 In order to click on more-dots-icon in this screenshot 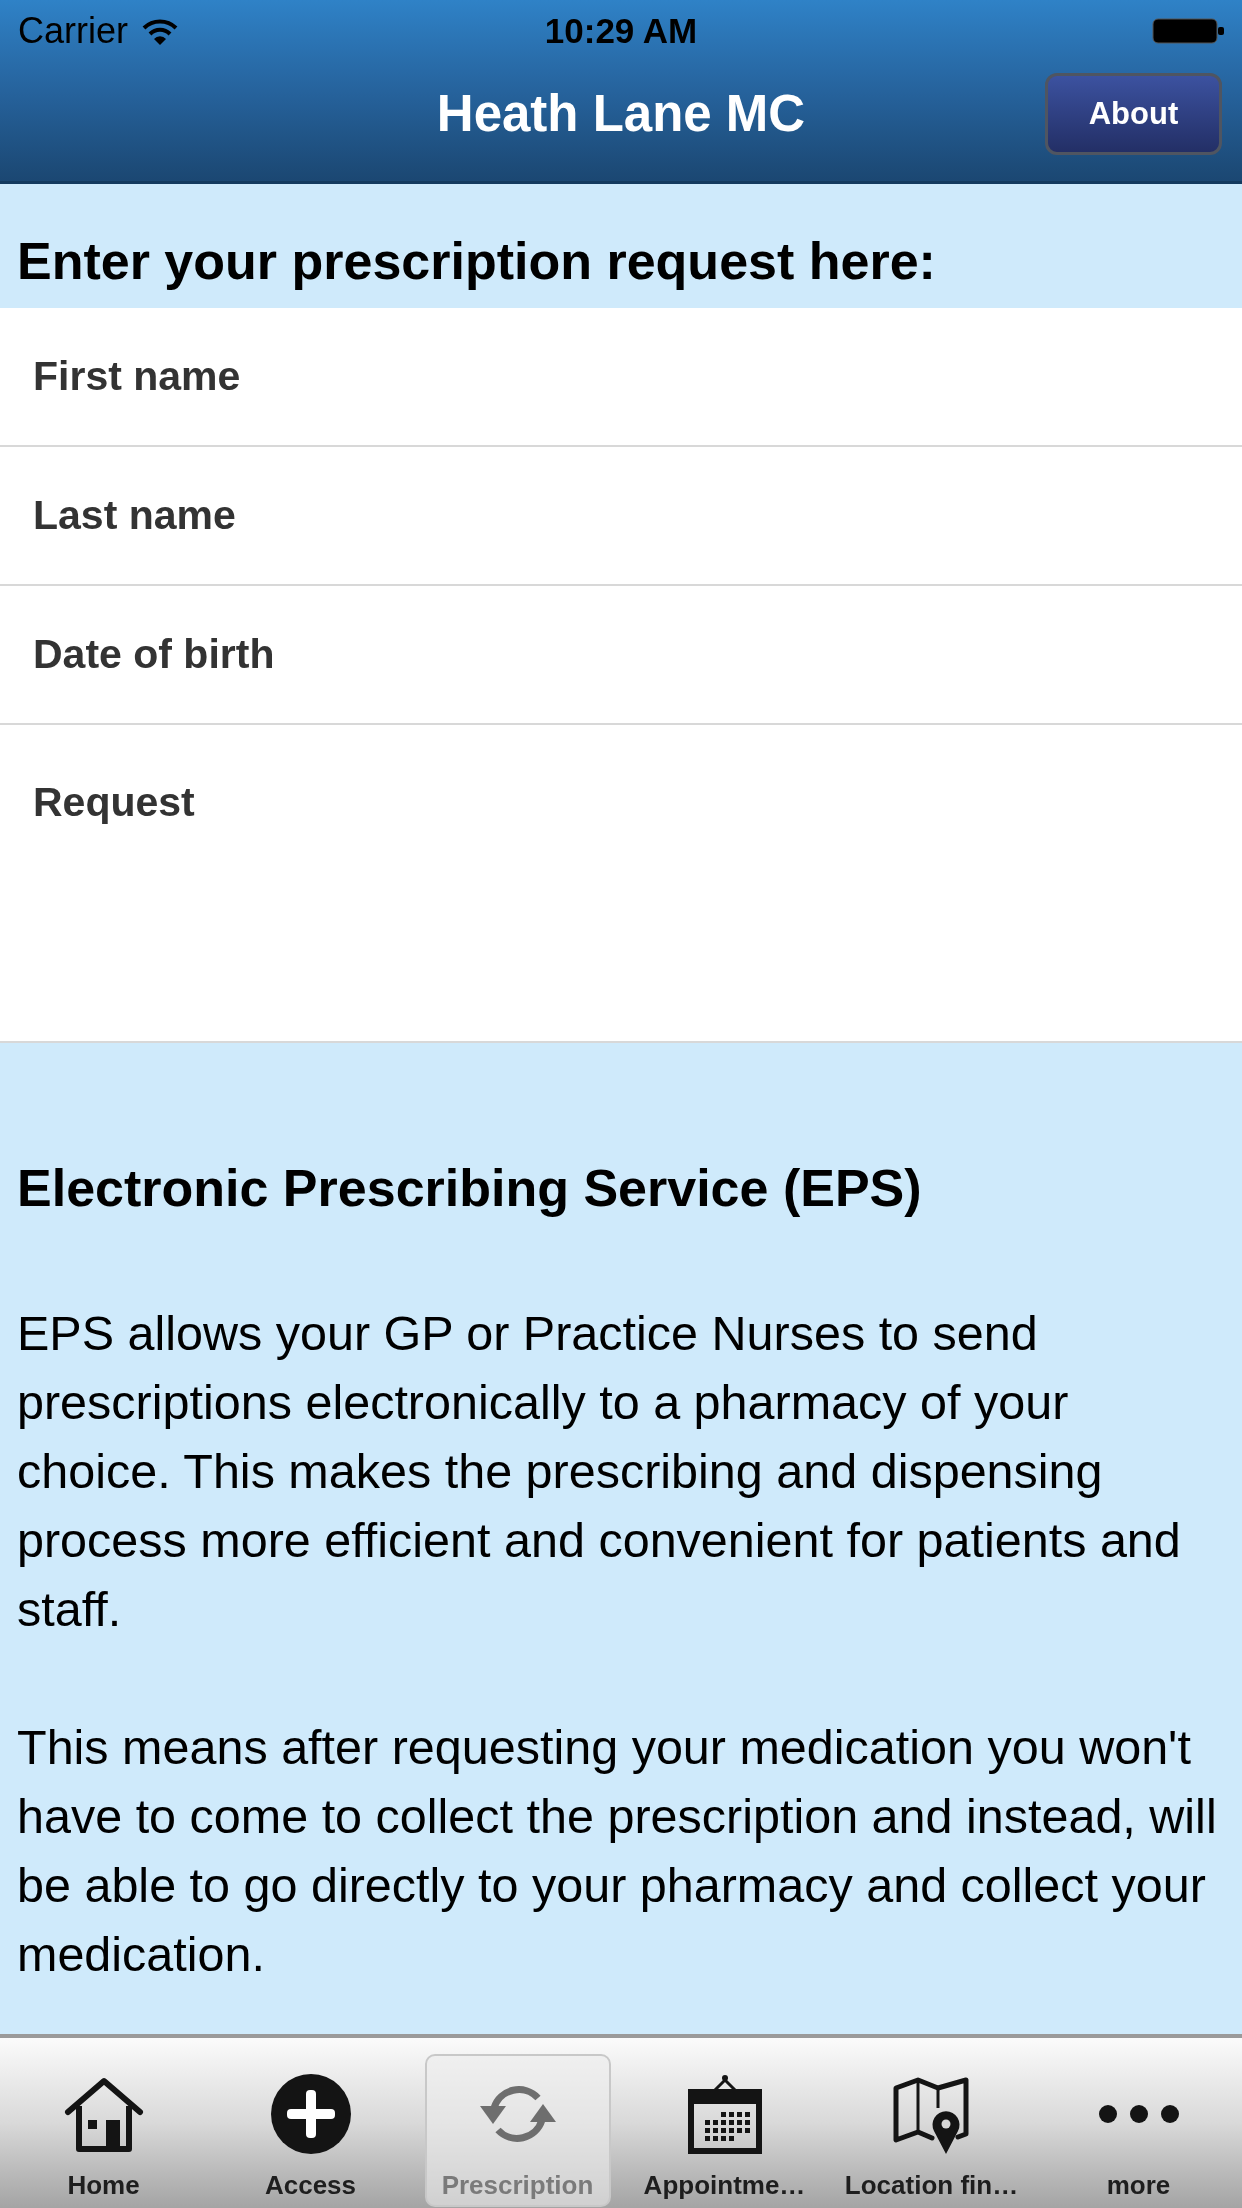, I will do `click(1138, 2114)`.